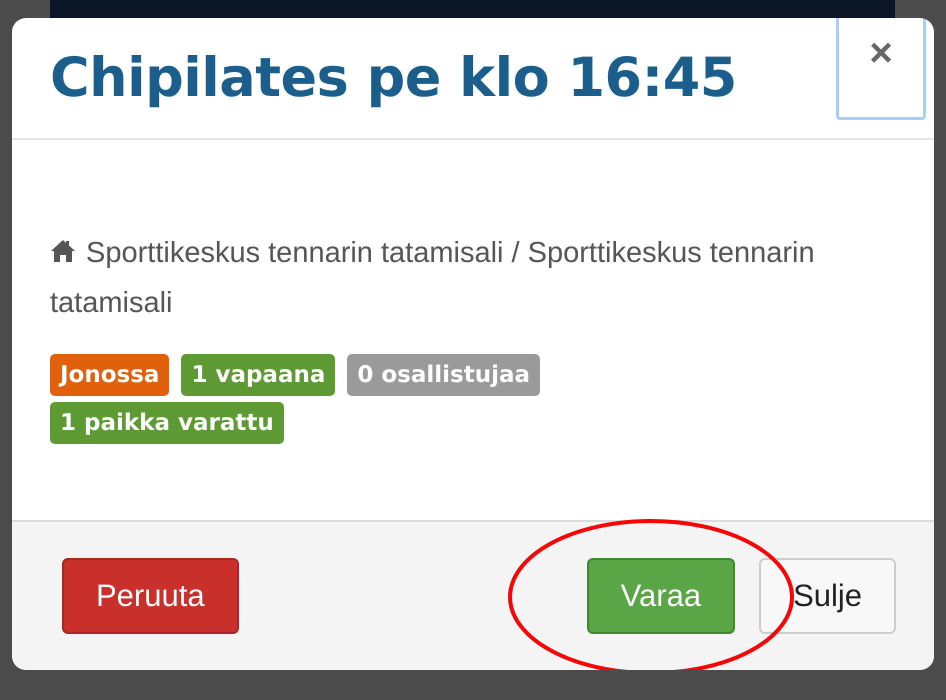  What do you see at coordinates (393, 78) in the screenshot?
I see `modal-title: Chipilates pe klo 16:45` at bounding box center [393, 78].